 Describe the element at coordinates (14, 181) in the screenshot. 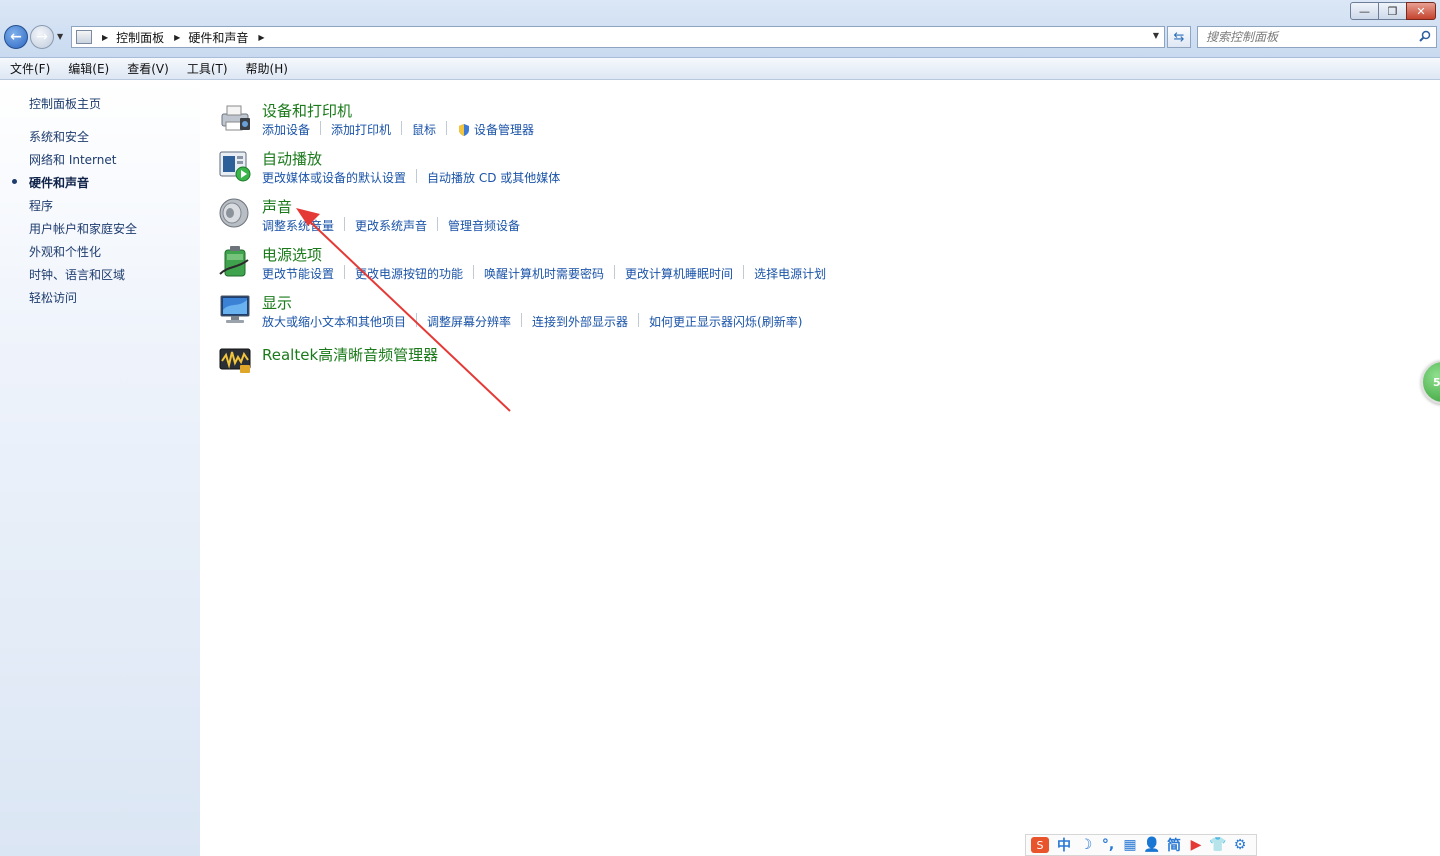

I see `active-bullet-icon` at that location.